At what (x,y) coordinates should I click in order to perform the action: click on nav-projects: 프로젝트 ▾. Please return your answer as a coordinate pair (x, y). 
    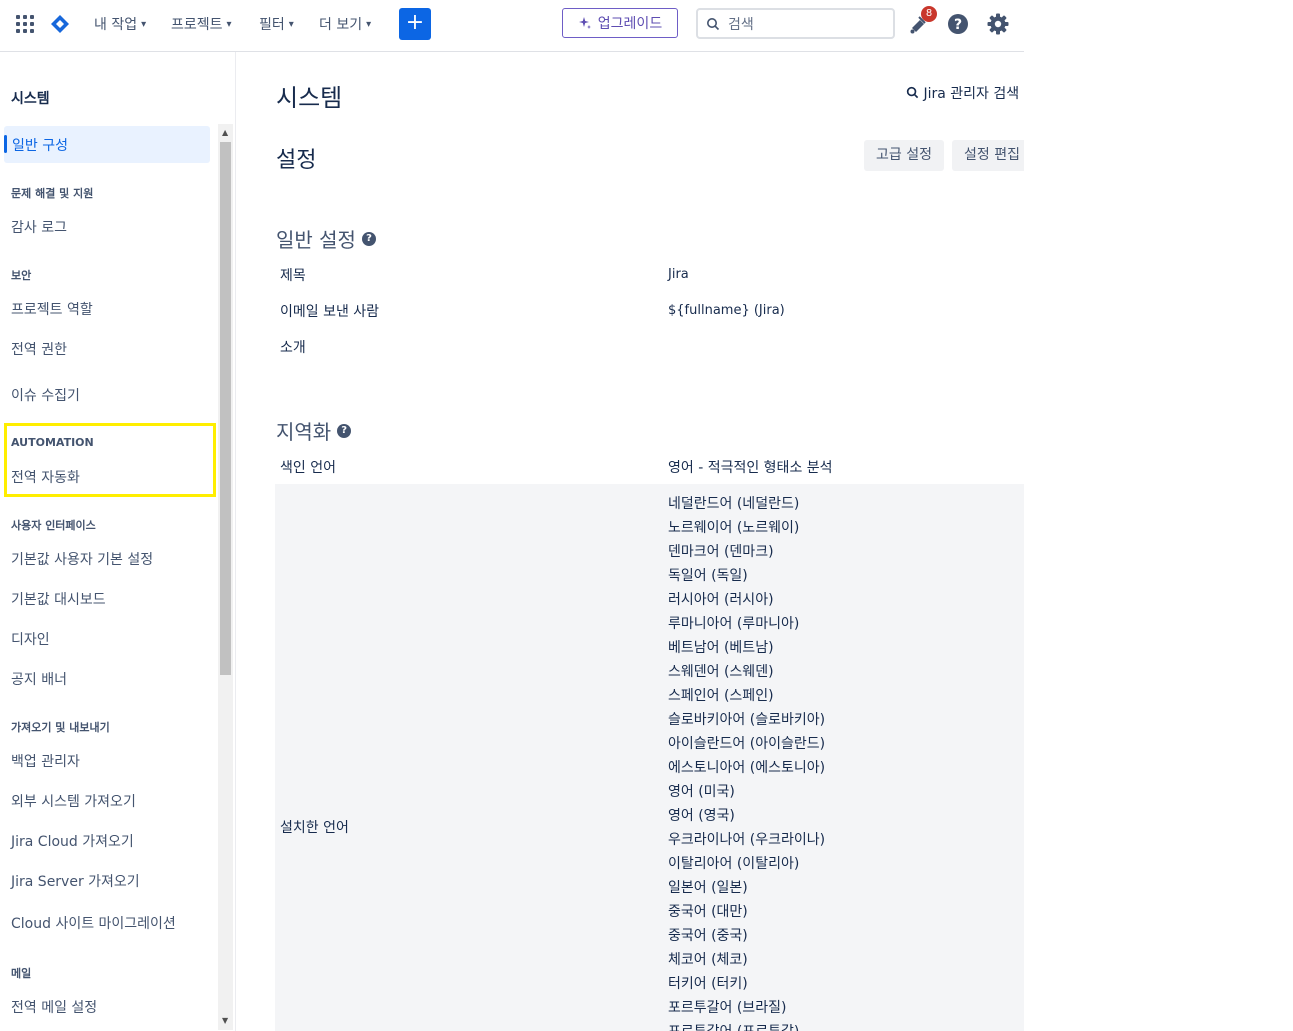
    Looking at the image, I should click on (201, 24).